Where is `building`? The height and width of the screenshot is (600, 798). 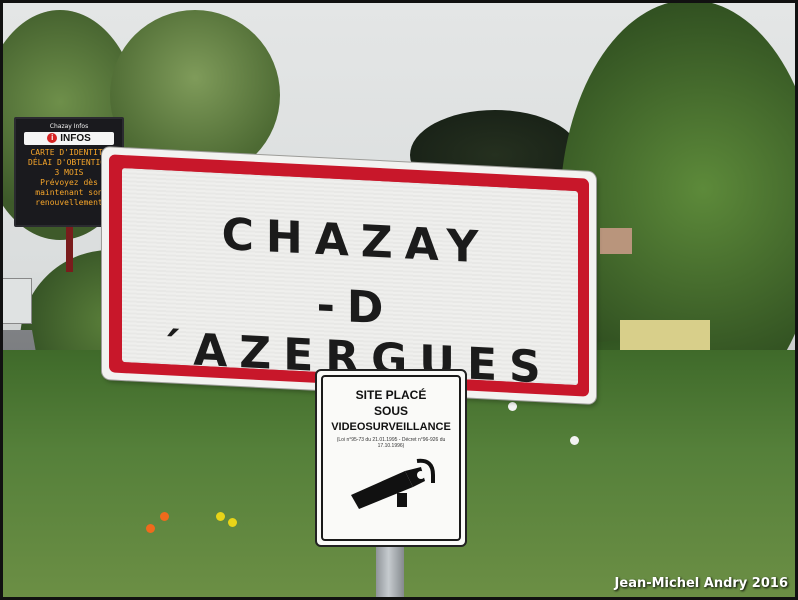
building is located at coordinates (616, 241).